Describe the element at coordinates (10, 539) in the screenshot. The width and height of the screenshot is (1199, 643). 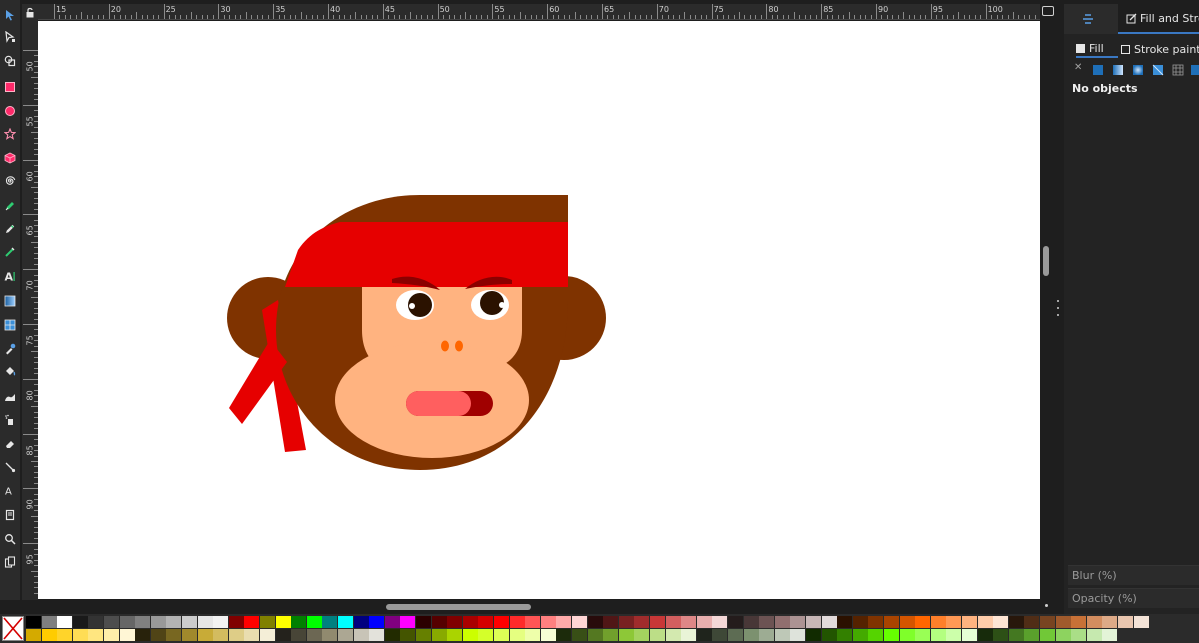
I see `zoom-tool-icon` at that location.